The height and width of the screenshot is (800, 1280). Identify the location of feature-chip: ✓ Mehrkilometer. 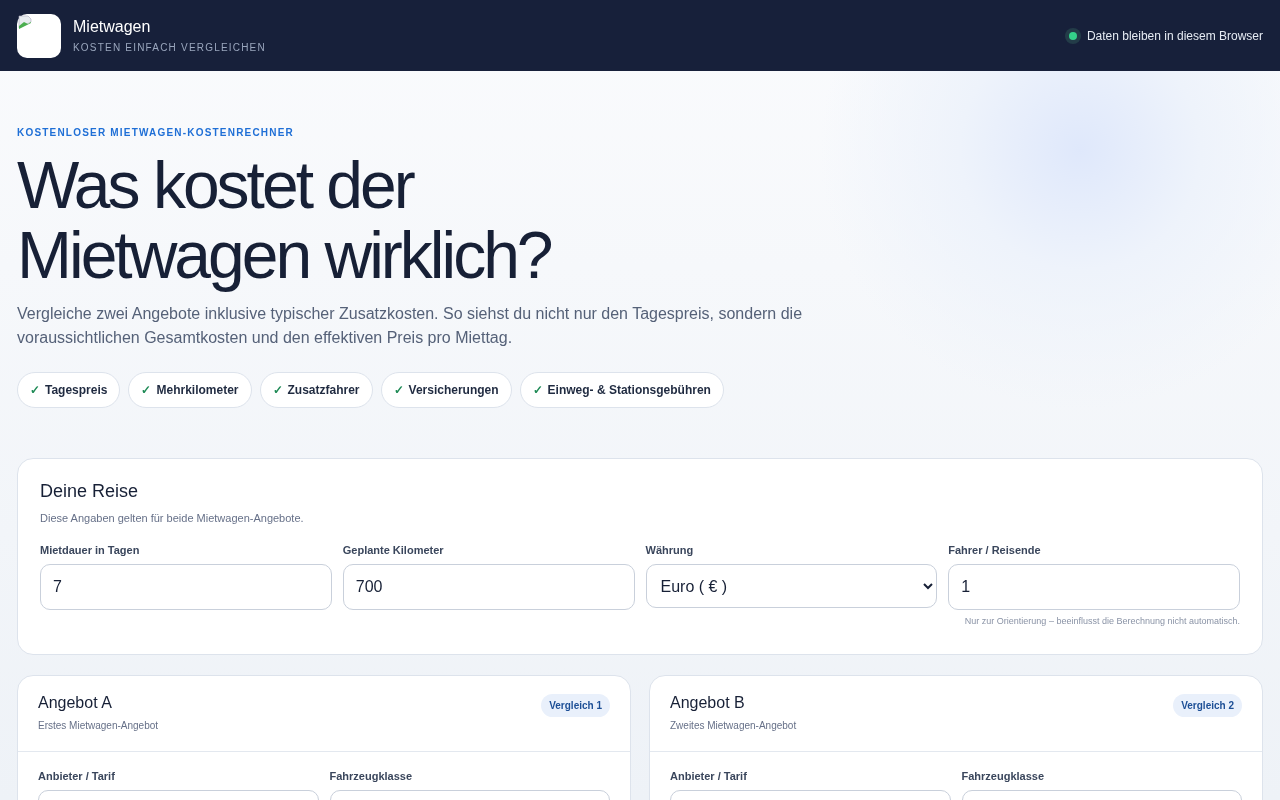
(190, 390).